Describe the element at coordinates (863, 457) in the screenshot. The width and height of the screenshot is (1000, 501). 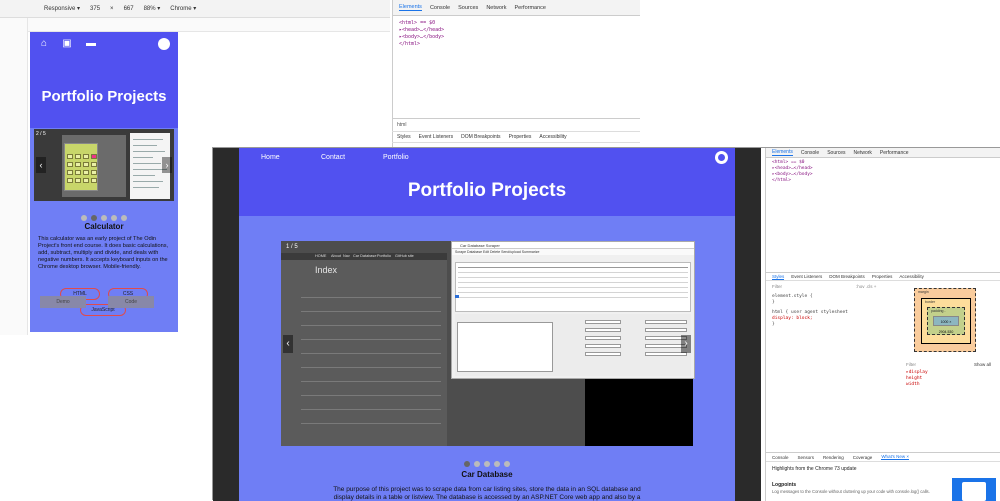
I see `drawer-tab-coverage: Coverage` at that location.